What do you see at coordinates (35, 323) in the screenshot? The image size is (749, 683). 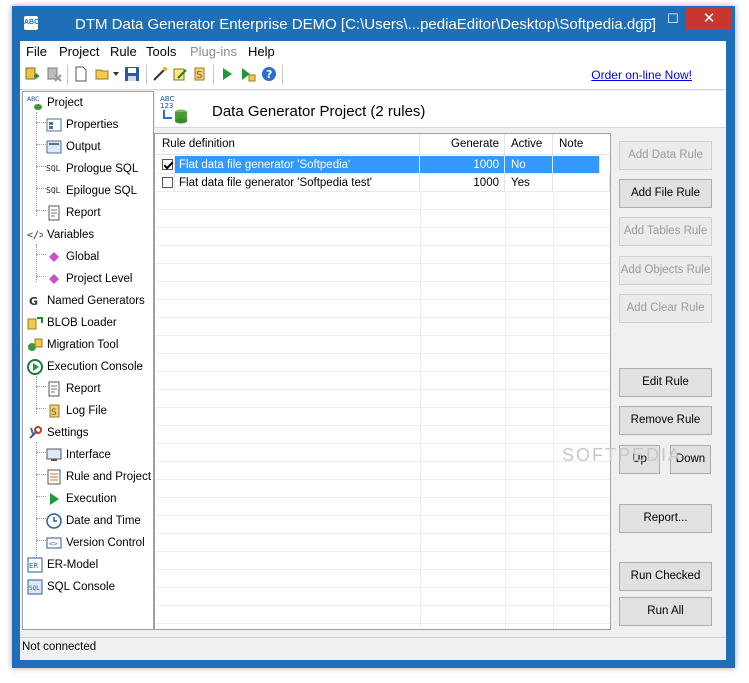 I see `blob-icon` at bounding box center [35, 323].